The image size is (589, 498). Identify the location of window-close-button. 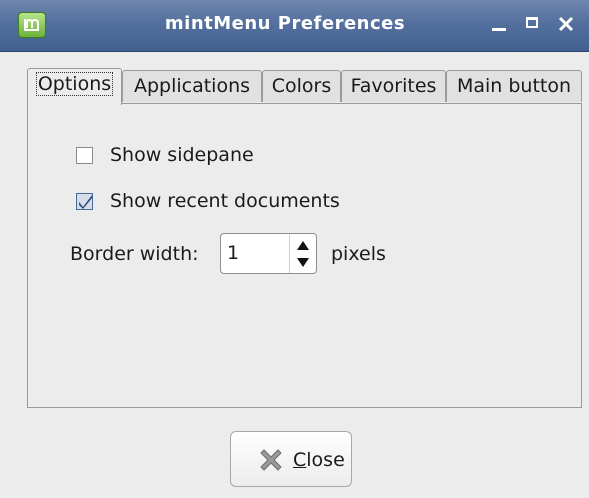
(566, 24).